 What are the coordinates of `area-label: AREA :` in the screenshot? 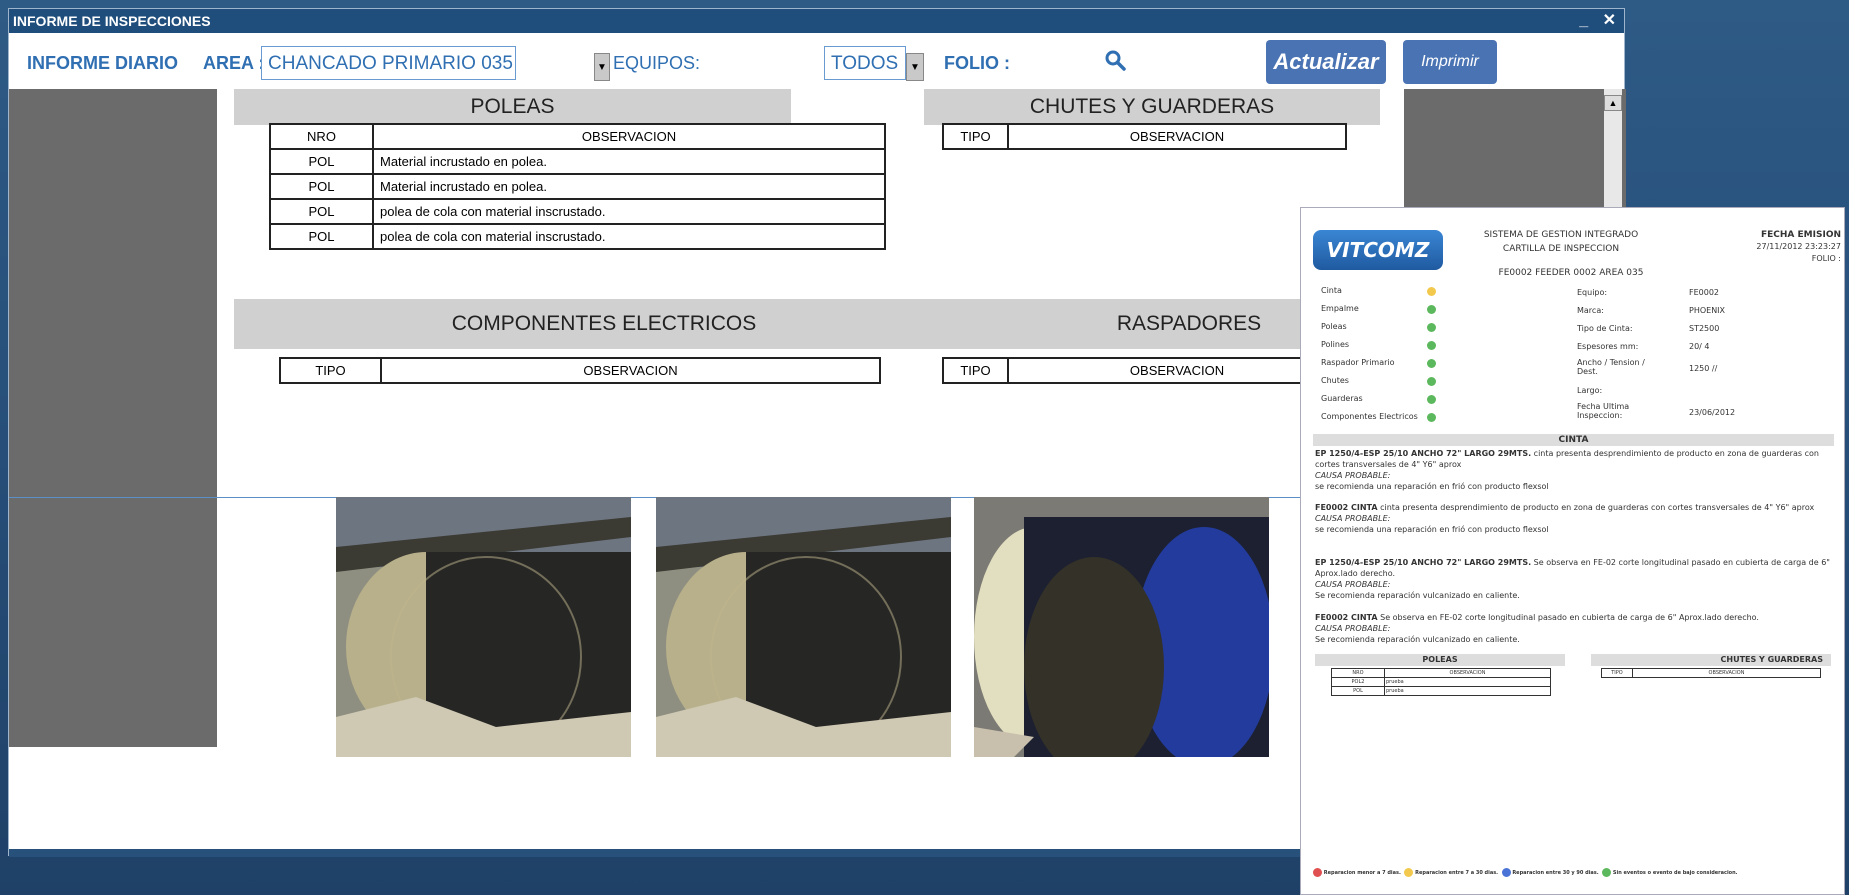 It's located at (234, 63).